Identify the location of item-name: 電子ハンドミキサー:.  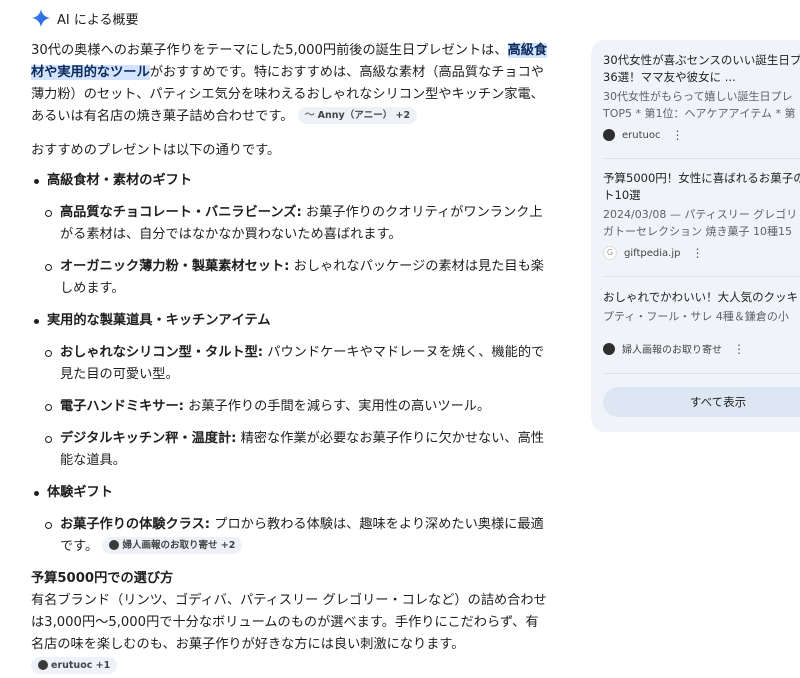
(122, 406).